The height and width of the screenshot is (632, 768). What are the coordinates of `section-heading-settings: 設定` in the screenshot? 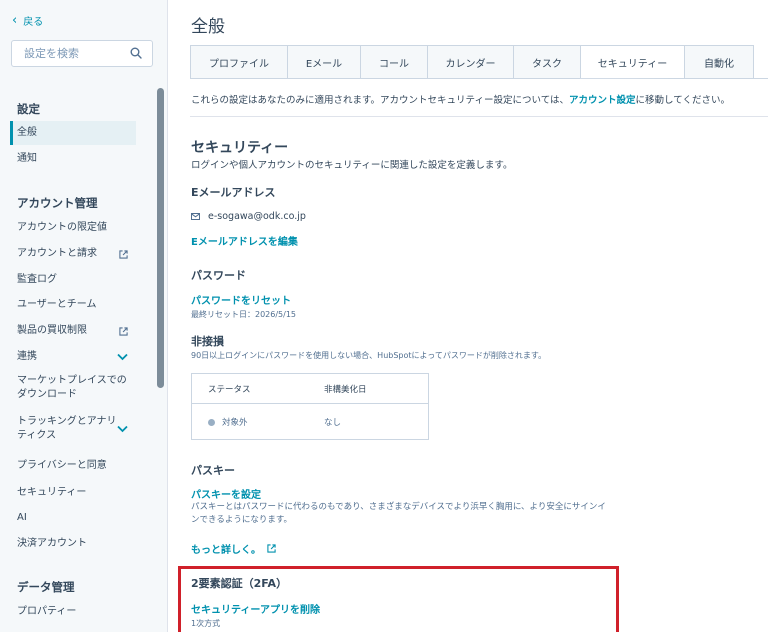 It's located at (28, 109).